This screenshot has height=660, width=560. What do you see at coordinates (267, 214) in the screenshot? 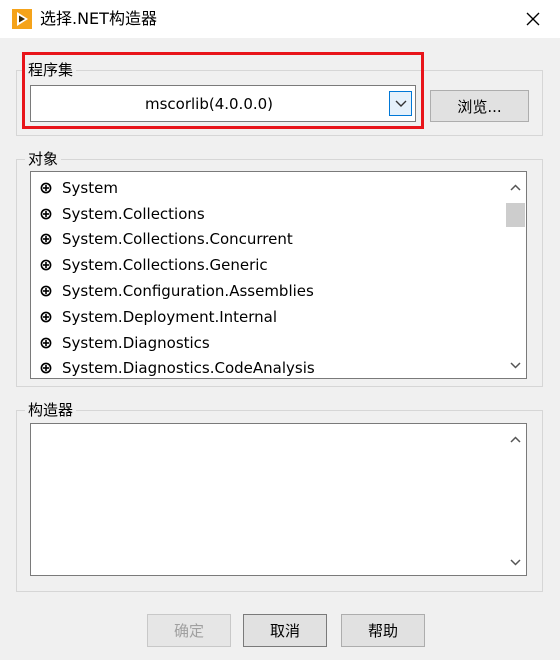
I see `list-item: System.Collections` at bounding box center [267, 214].